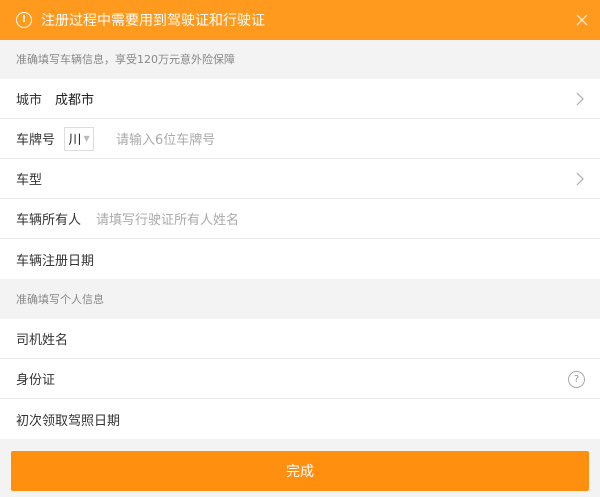 This screenshot has width=600, height=497. What do you see at coordinates (24, 20) in the screenshot?
I see `warning-icon: !` at bounding box center [24, 20].